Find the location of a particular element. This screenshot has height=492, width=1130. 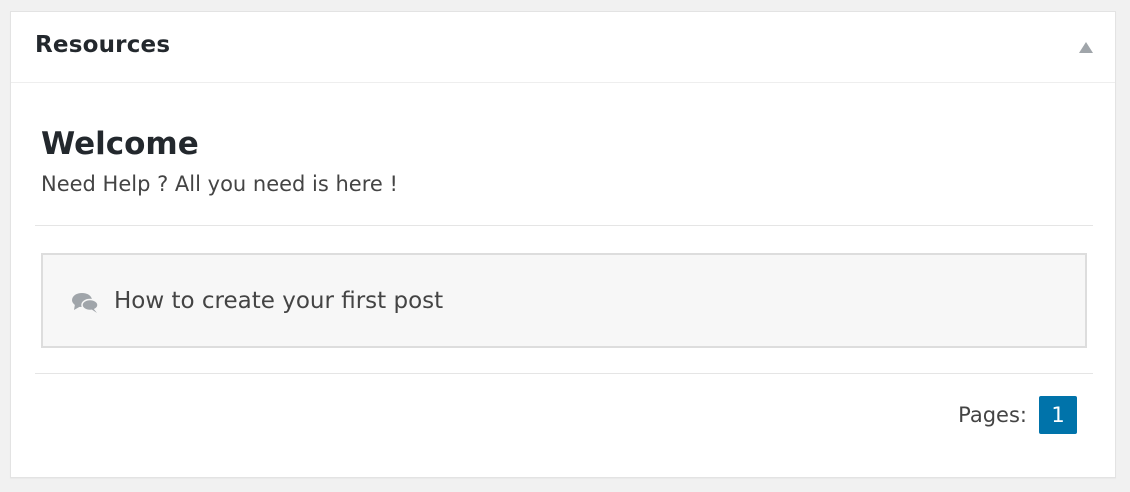

welcome-subtitle: Need Help ? All you need is here ! is located at coordinates (219, 184).